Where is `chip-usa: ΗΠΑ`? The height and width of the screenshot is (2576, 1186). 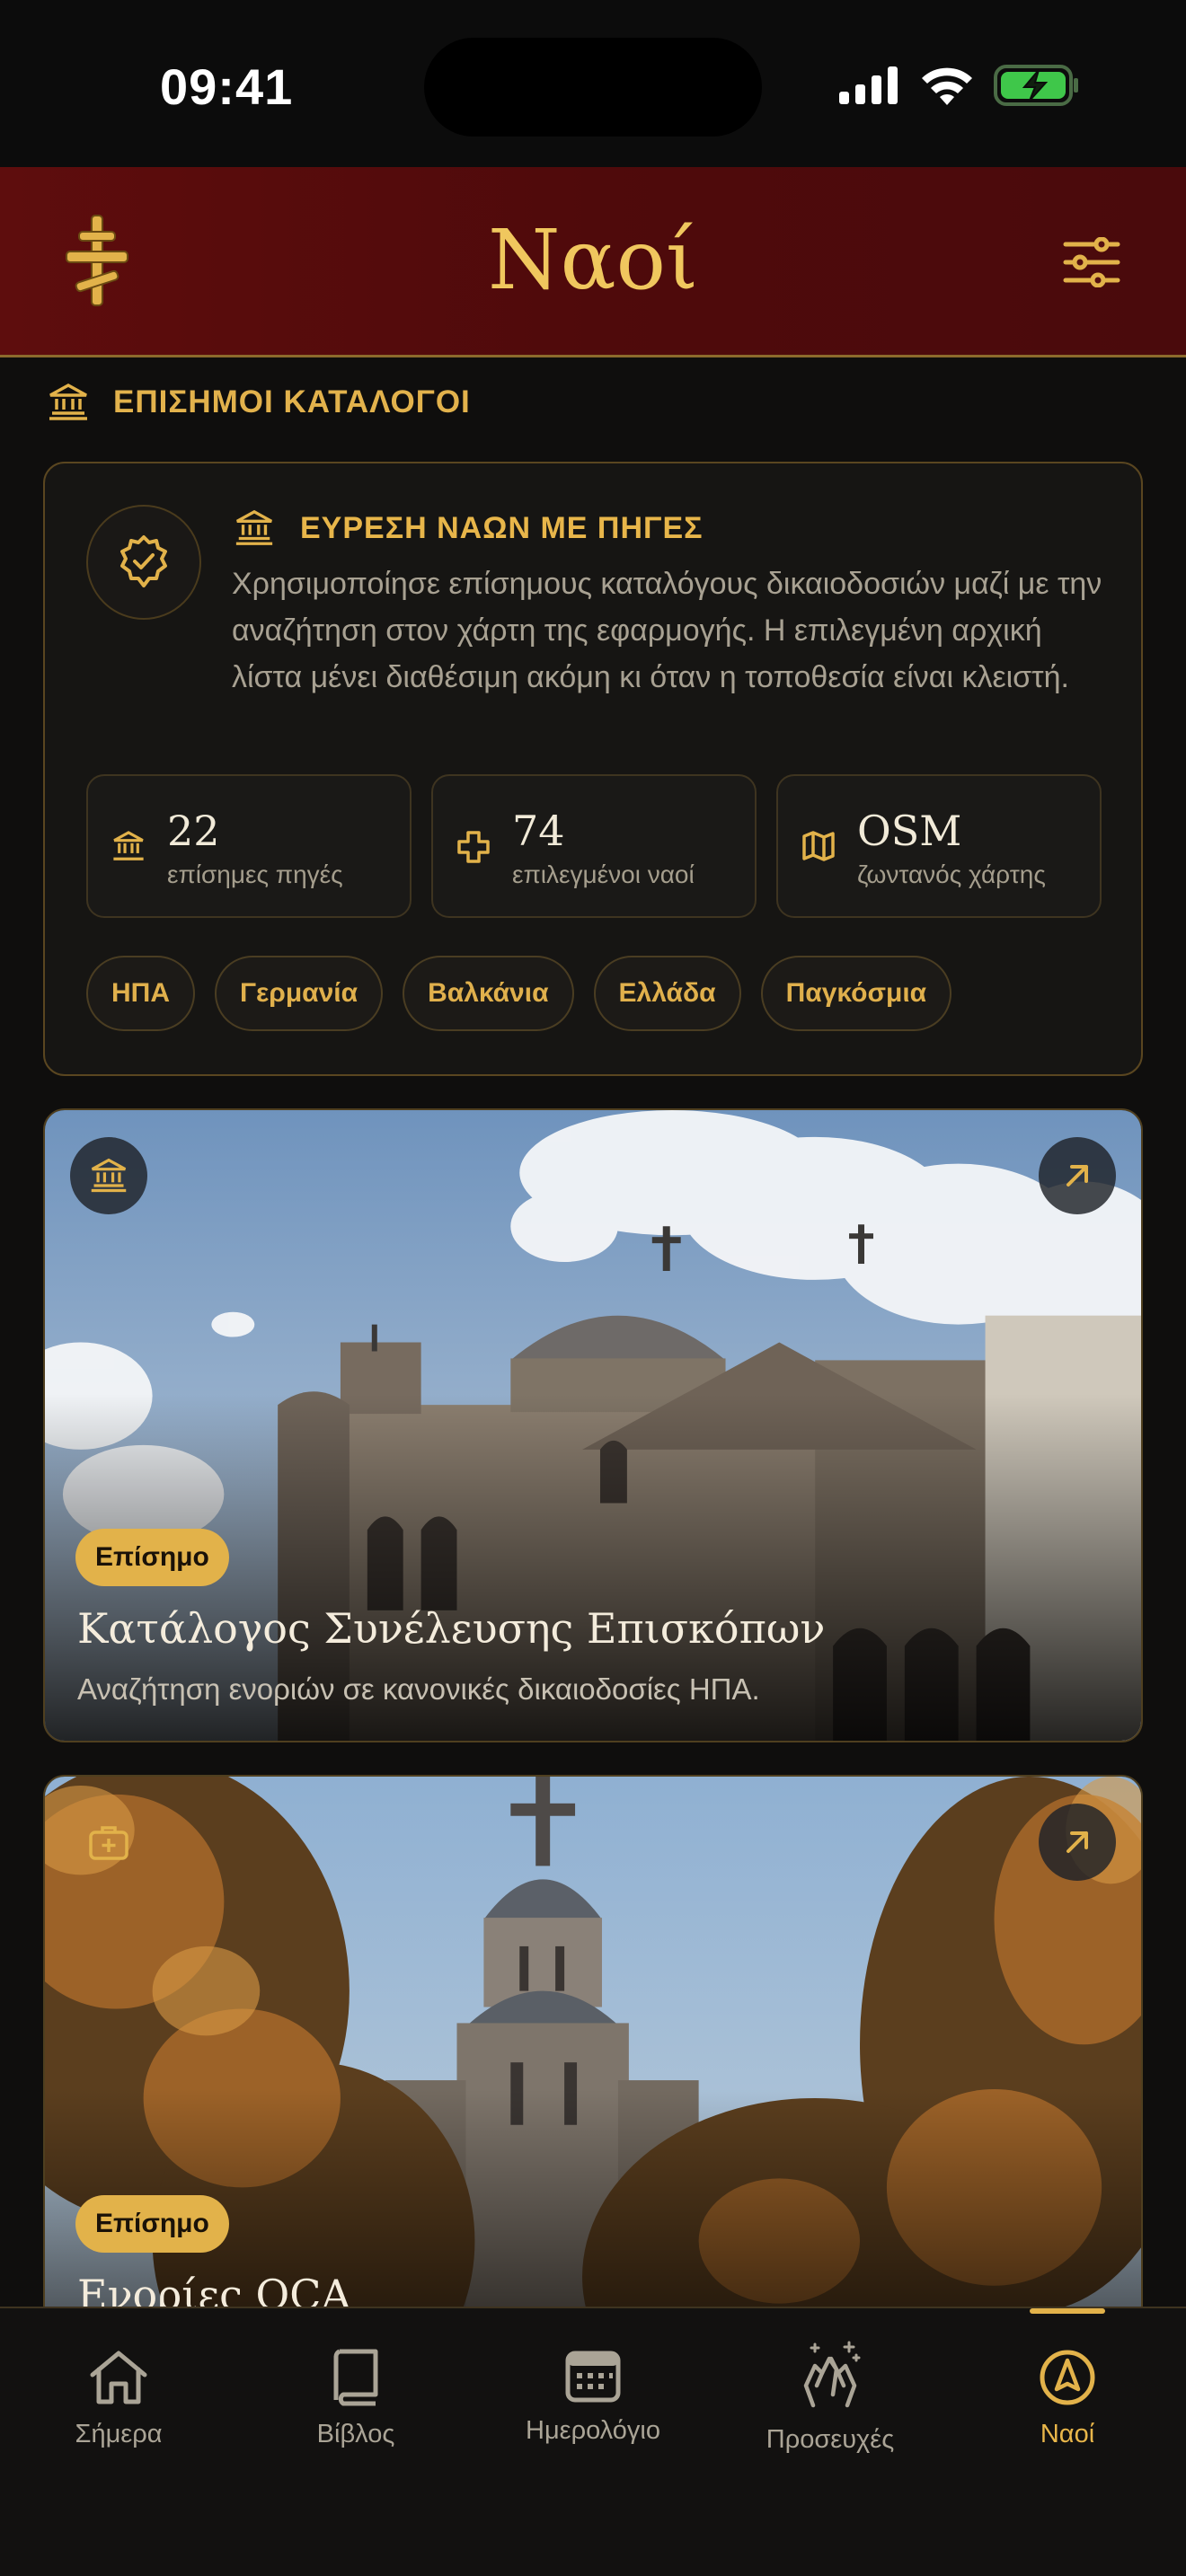 chip-usa: ΗΠΑ is located at coordinates (140, 993).